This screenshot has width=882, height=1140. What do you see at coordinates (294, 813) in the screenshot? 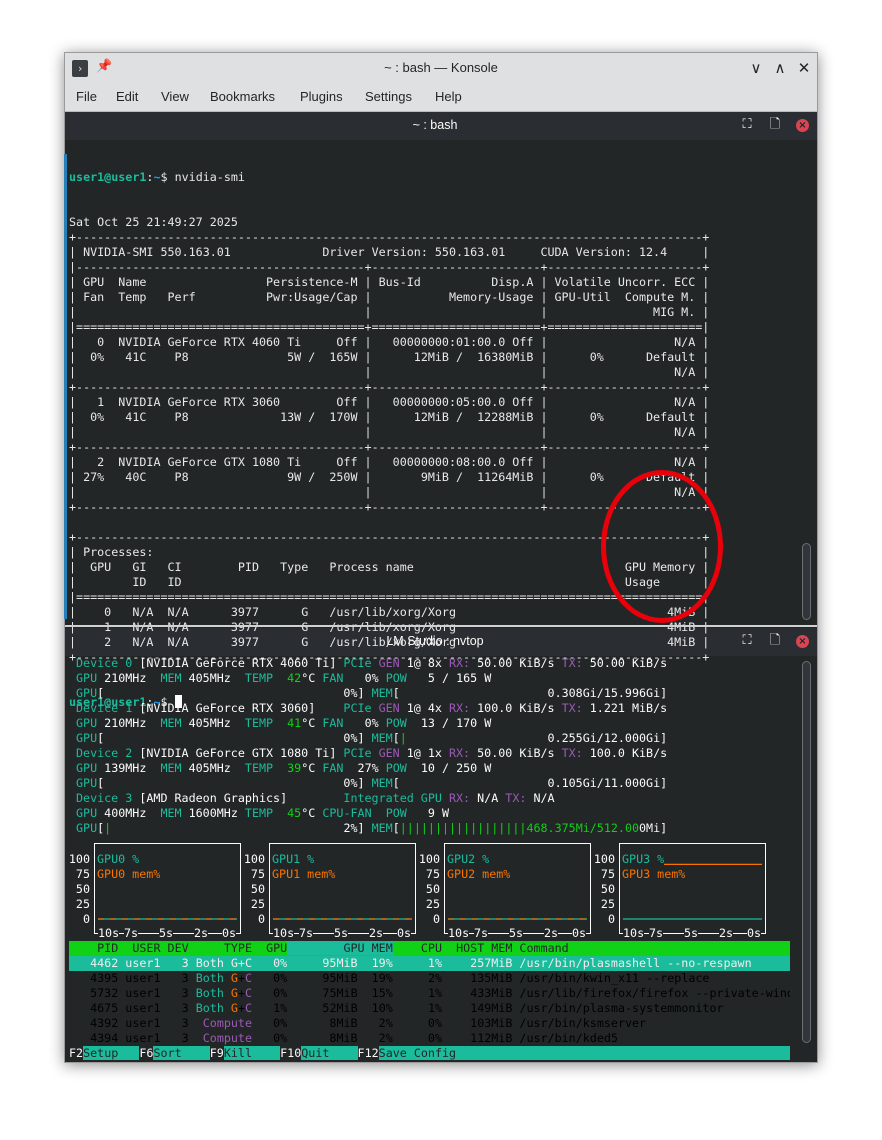
I see `segment: 45` at bounding box center [294, 813].